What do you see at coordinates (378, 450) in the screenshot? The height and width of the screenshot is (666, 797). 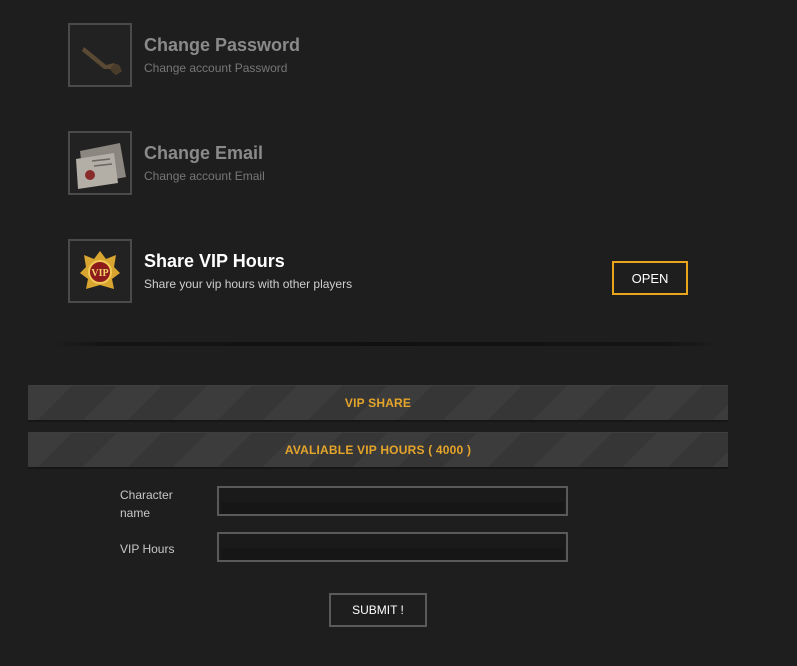 I see `available-vip-hours: AVALIABLE VIP HOURS ( 4000 )` at bounding box center [378, 450].